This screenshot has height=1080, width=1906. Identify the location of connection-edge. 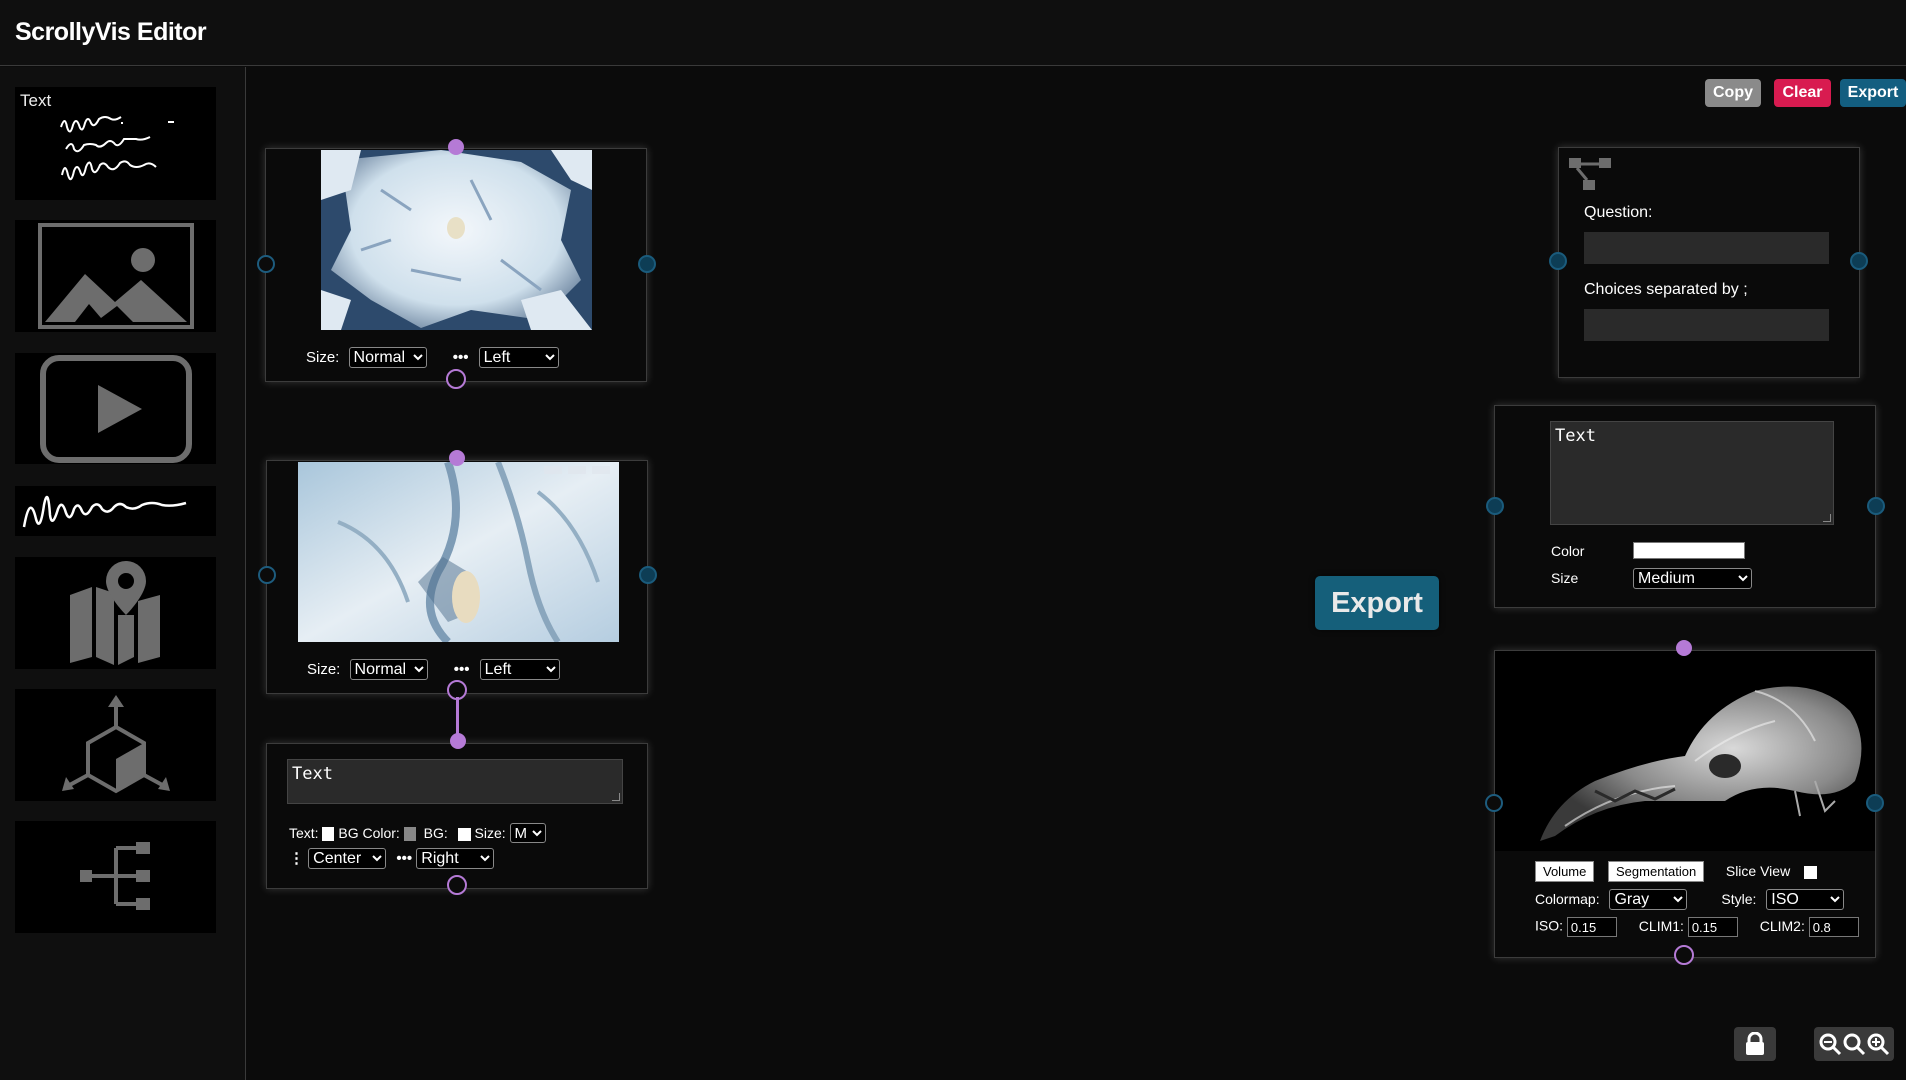
(457, 716).